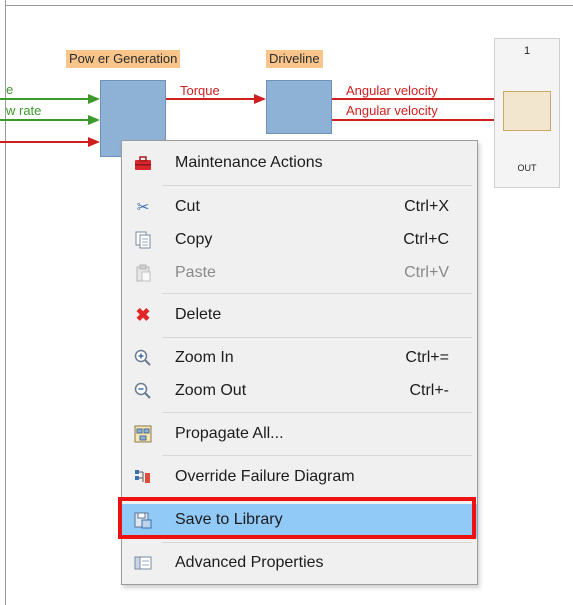 This screenshot has height=605, width=573. I want to click on zoom-out-icon, so click(143, 391).